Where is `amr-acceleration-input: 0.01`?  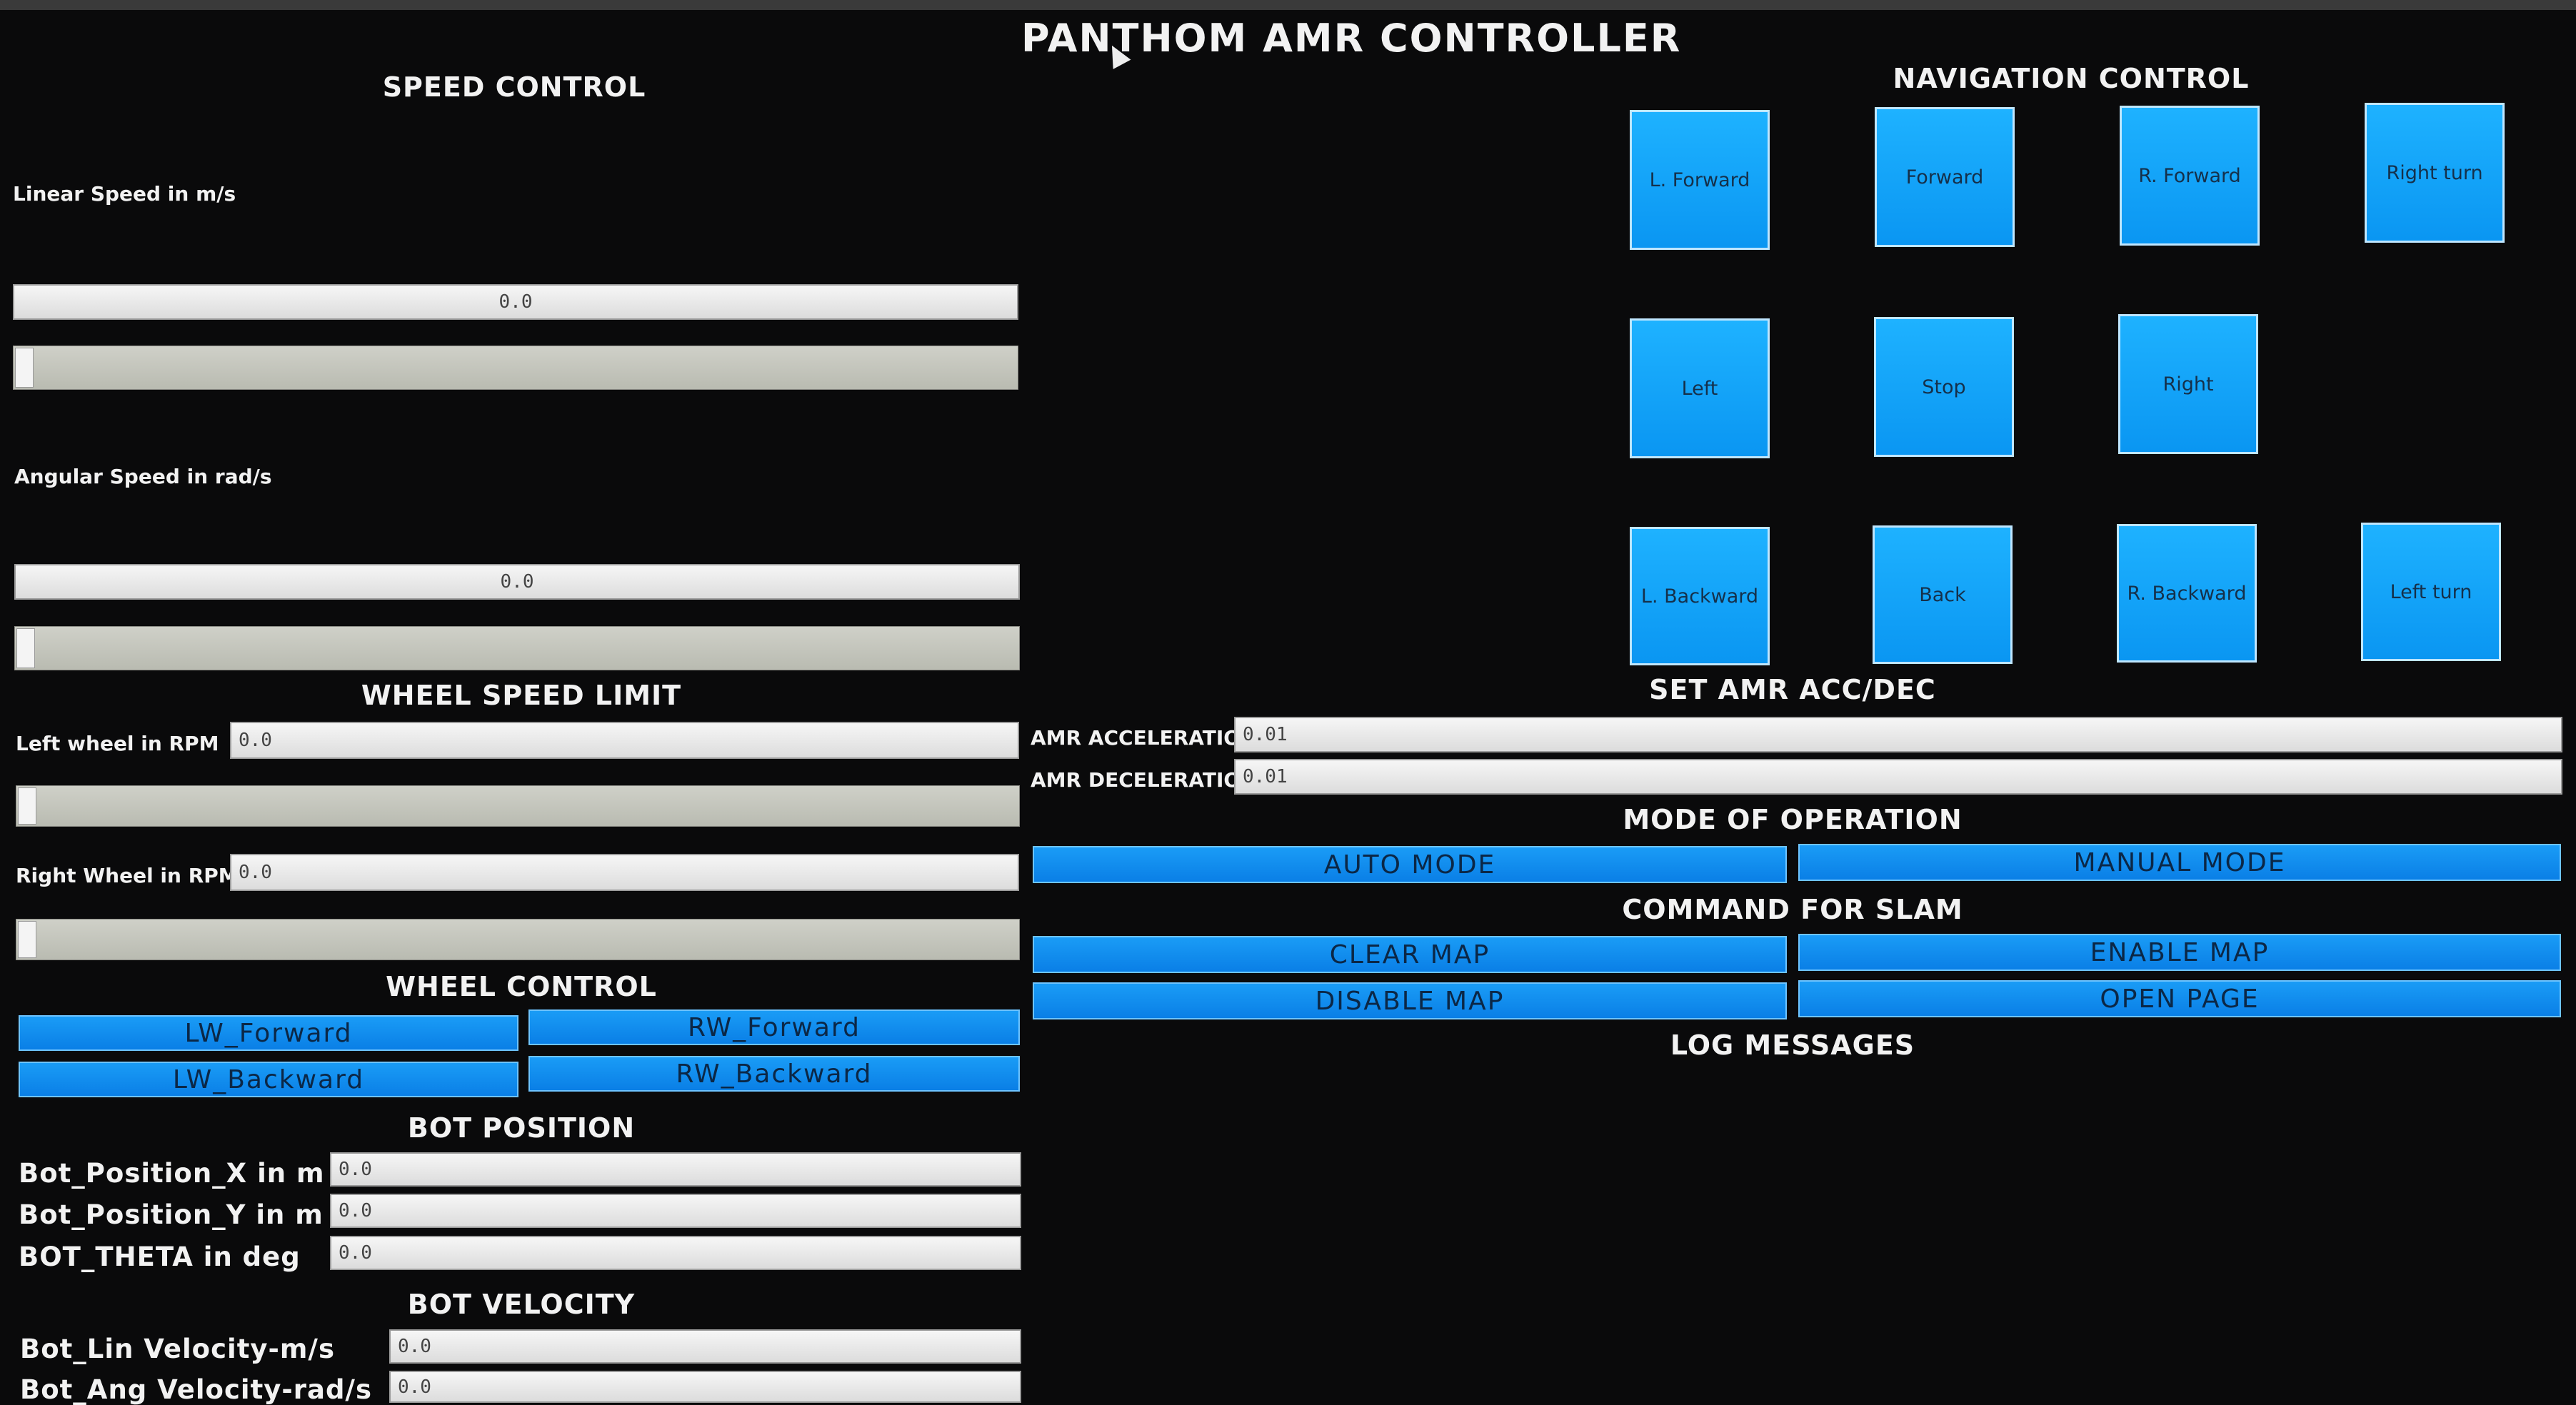 amr-acceleration-input: 0.01 is located at coordinates (1898, 734).